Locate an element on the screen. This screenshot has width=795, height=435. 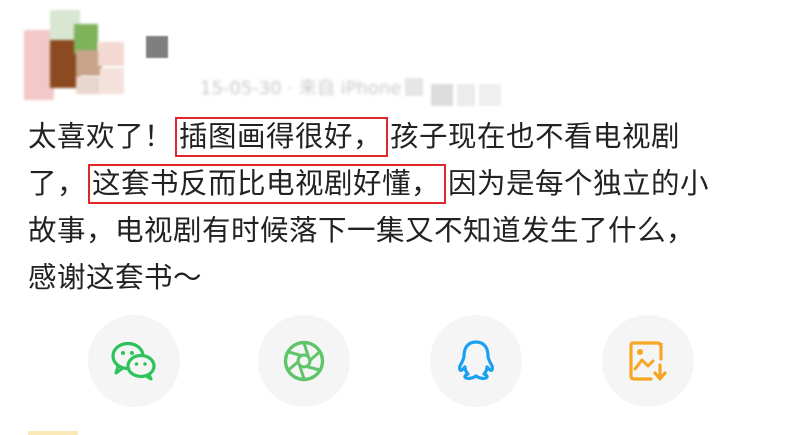
highlighted-phrase: 这套书反而比电视剧好懂， is located at coordinates (267, 184).